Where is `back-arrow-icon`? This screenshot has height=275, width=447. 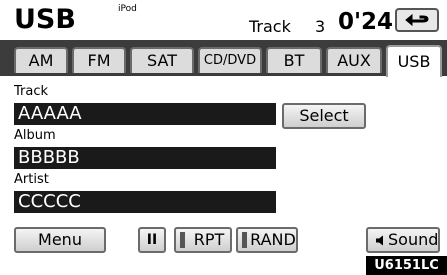 back-arrow-icon is located at coordinates (417, 20).